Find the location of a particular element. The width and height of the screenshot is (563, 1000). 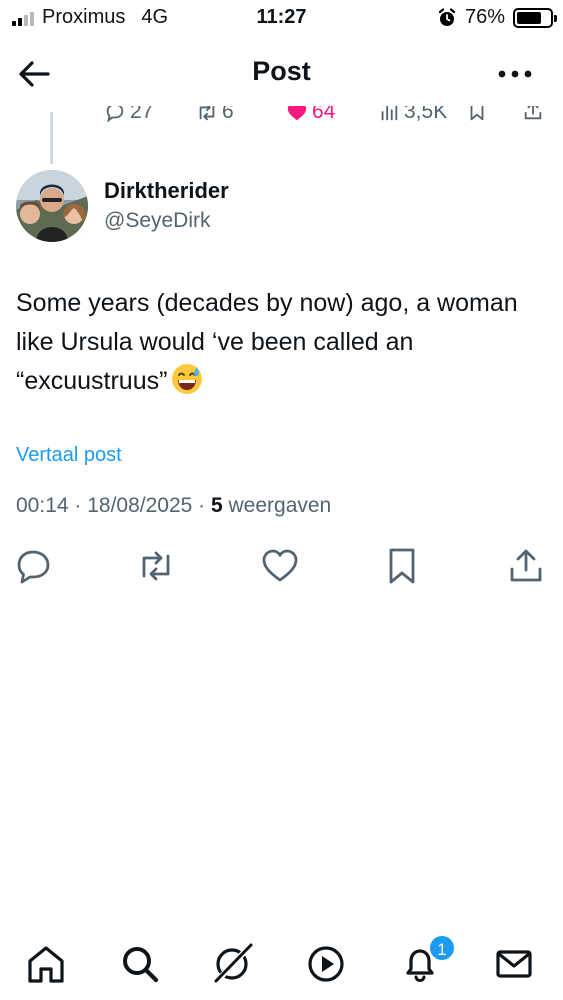

avatar is located at coordinates (52, 206).